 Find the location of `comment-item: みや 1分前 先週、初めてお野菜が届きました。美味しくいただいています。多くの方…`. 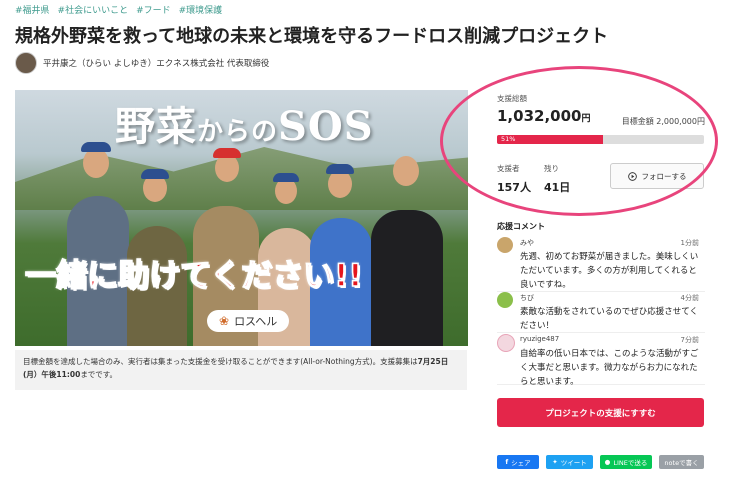

comment-item: みや 1分前 先週、初めてお野菜が届きました。美味しくいただいています。多くの方… is located at coordinates (601, 264).